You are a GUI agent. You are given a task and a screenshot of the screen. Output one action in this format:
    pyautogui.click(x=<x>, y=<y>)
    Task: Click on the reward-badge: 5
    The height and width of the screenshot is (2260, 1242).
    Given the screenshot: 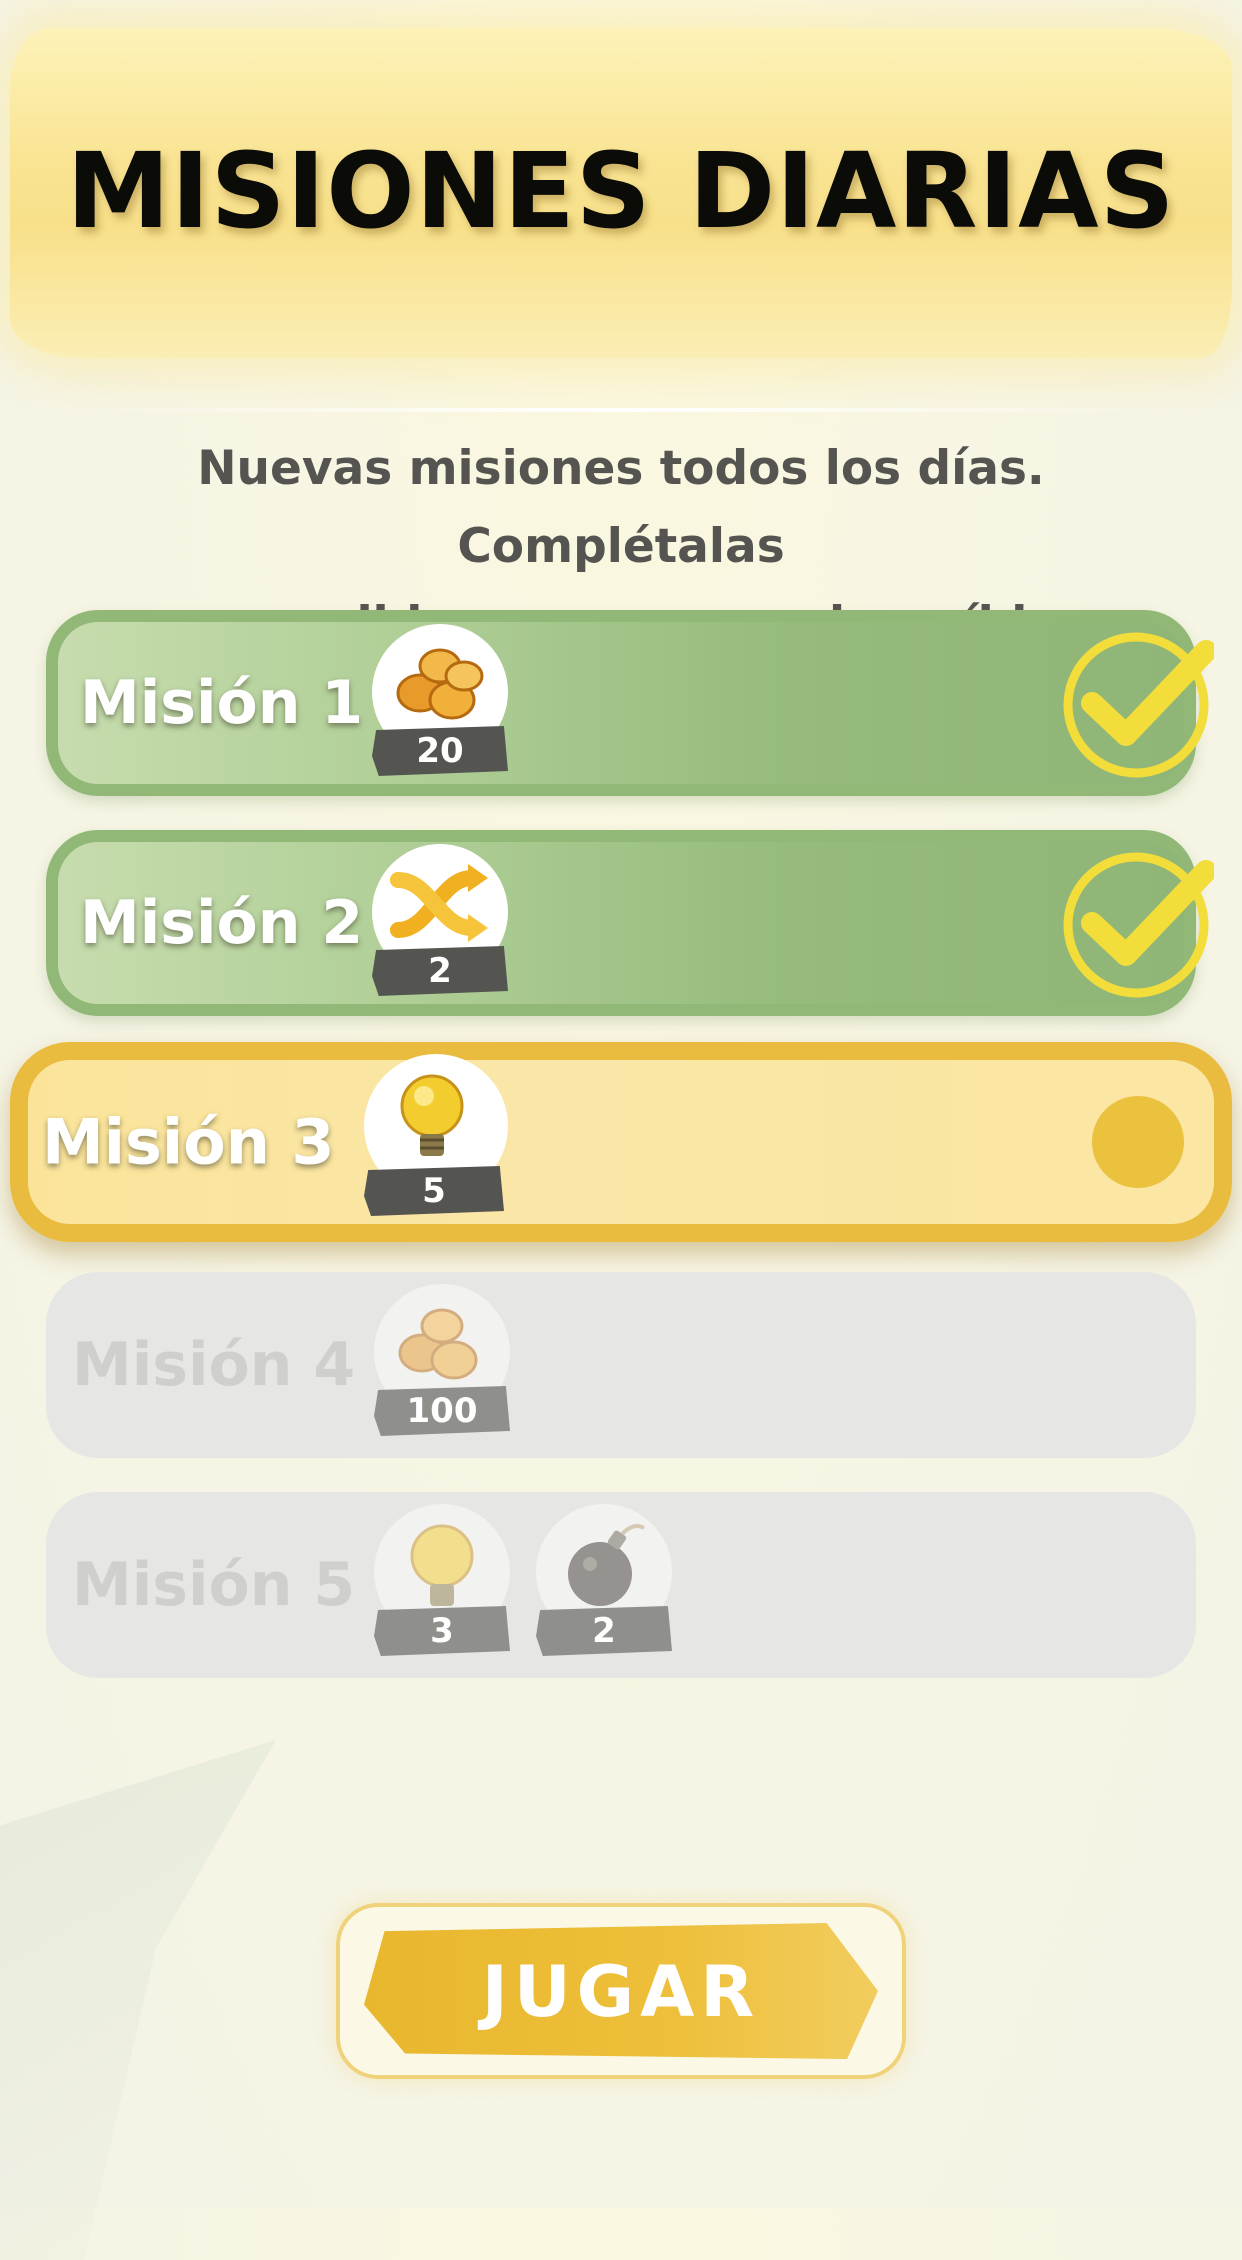 What is the action you would take?
    pyautogui.click(x=436, y=1135)
    